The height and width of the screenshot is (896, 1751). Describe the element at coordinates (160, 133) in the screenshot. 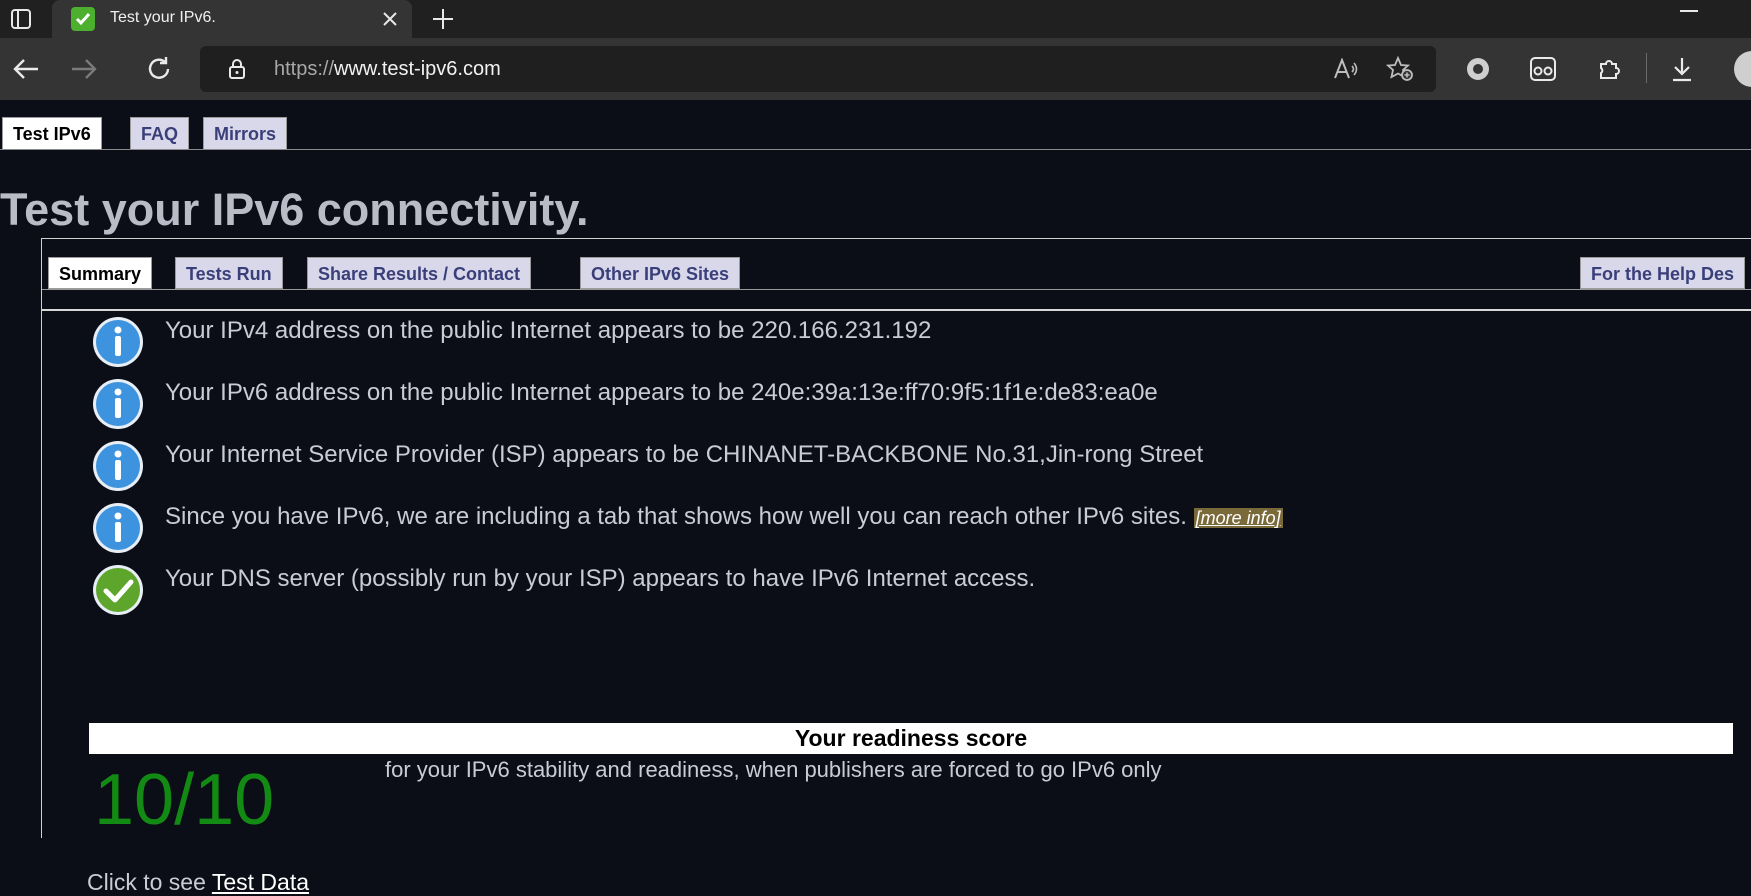

I see `topnav-faq: FAQ` at that location.